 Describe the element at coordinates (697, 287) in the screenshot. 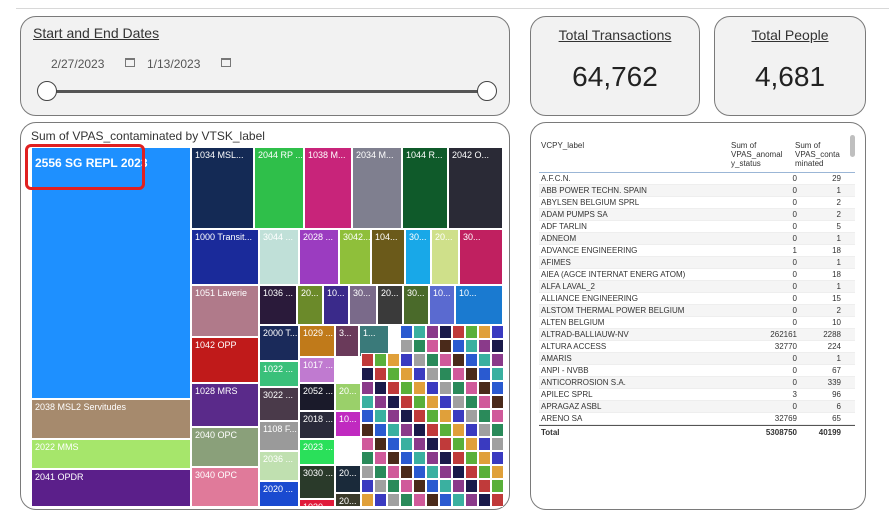

I see `table-row: ALFA LAVAL_2 0 1` at that location.